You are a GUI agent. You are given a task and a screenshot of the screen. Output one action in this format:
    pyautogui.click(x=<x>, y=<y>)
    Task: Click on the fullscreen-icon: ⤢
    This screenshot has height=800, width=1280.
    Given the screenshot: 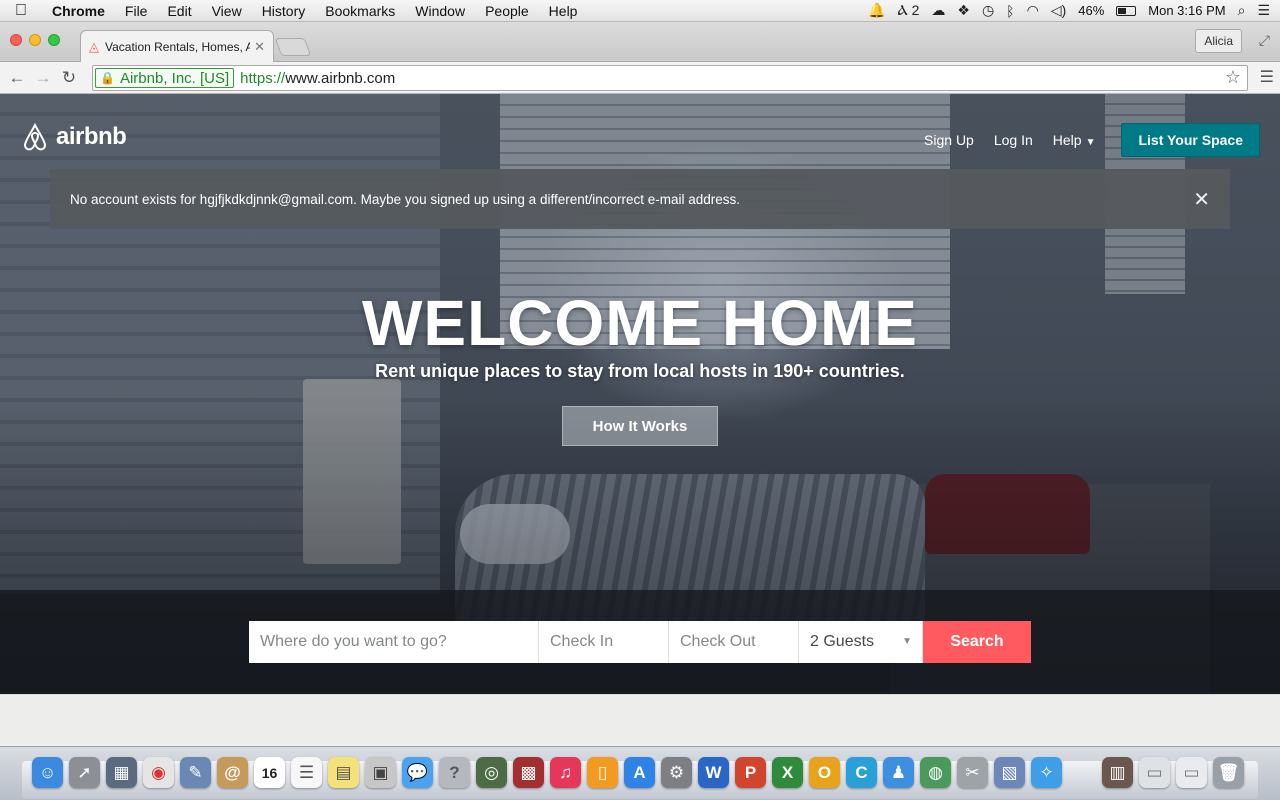 What is the action you would take?
    pyautogui.click(x=1264, y=40)
    